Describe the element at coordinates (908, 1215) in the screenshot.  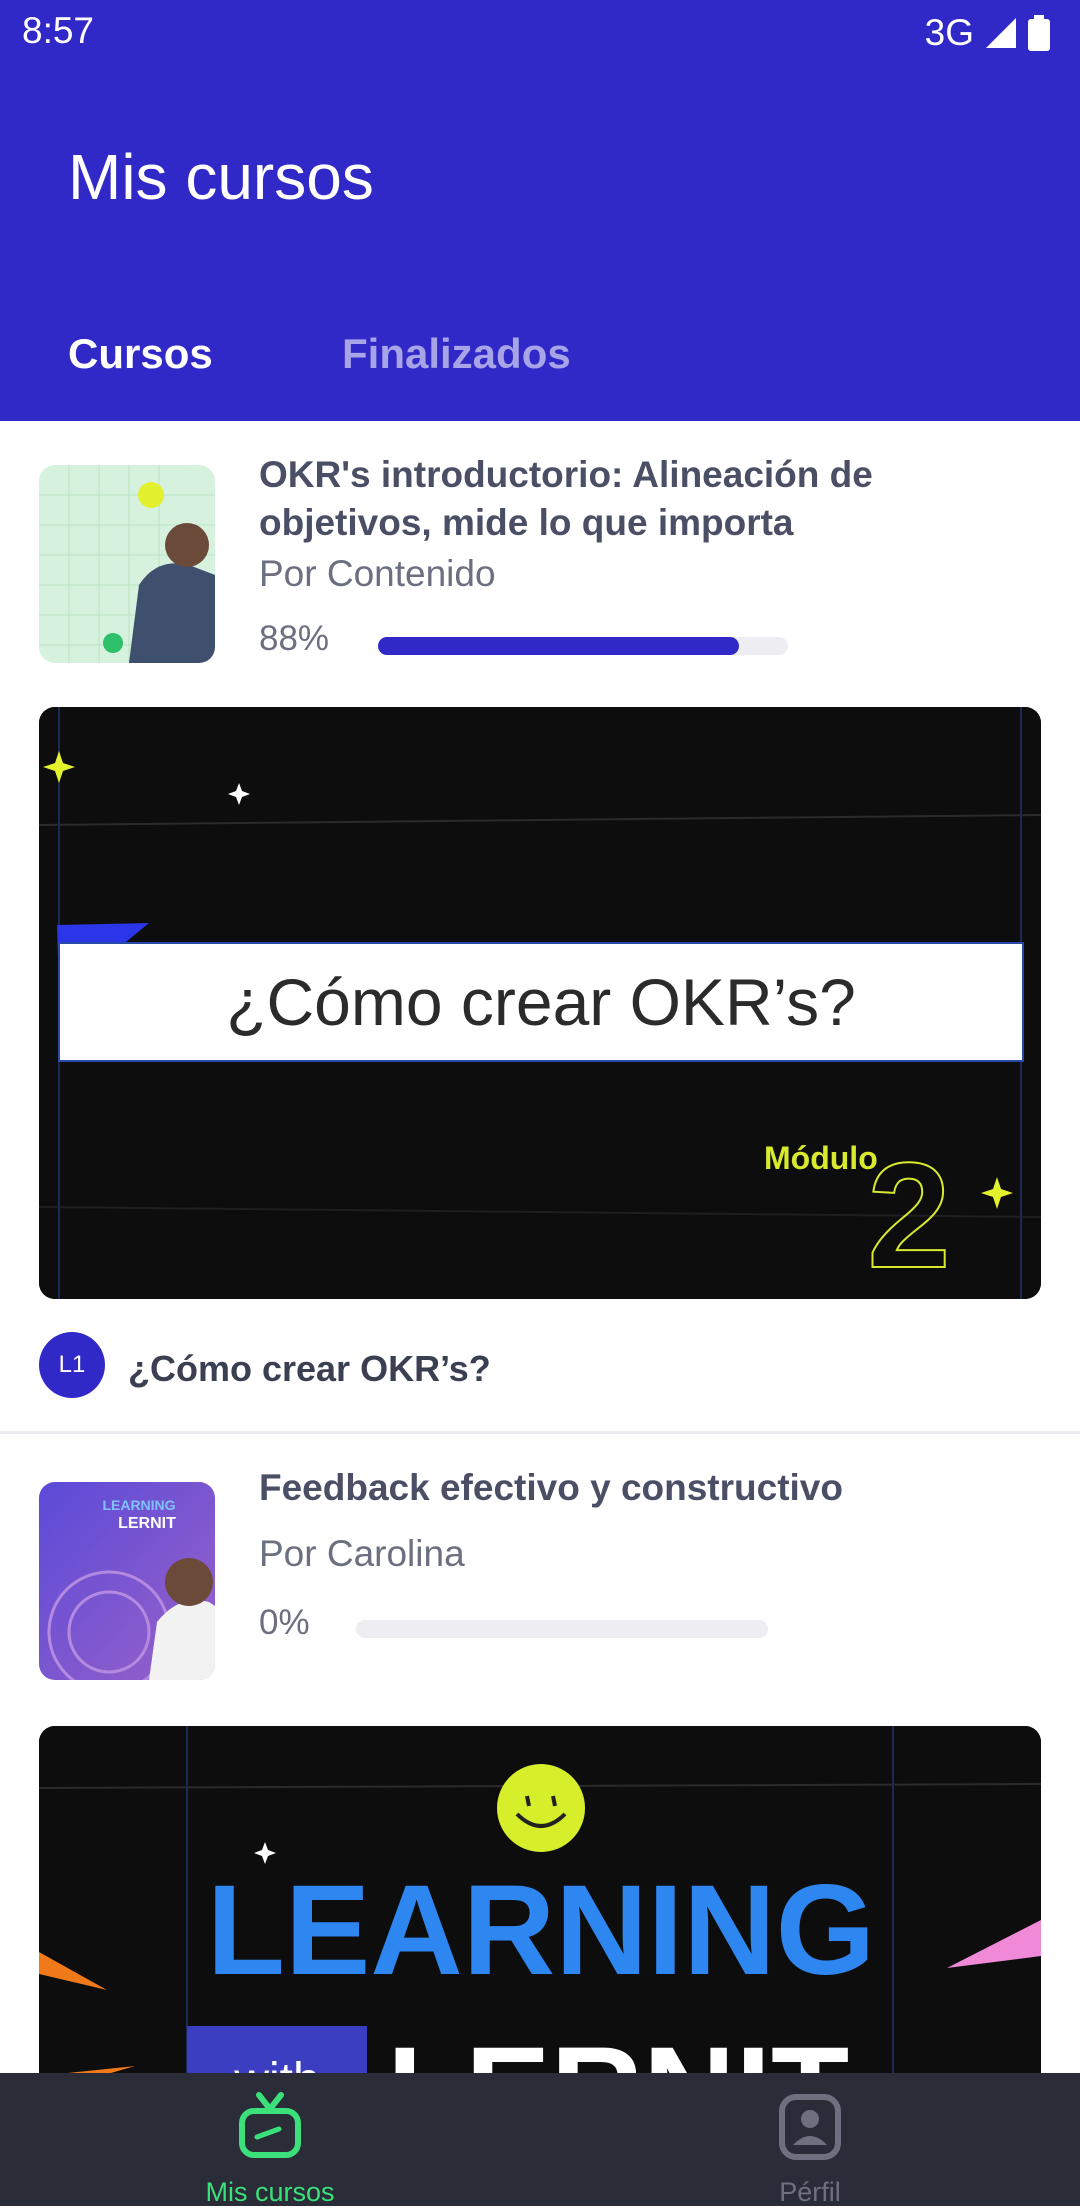
I see `banner-module-number: 2` at that location.